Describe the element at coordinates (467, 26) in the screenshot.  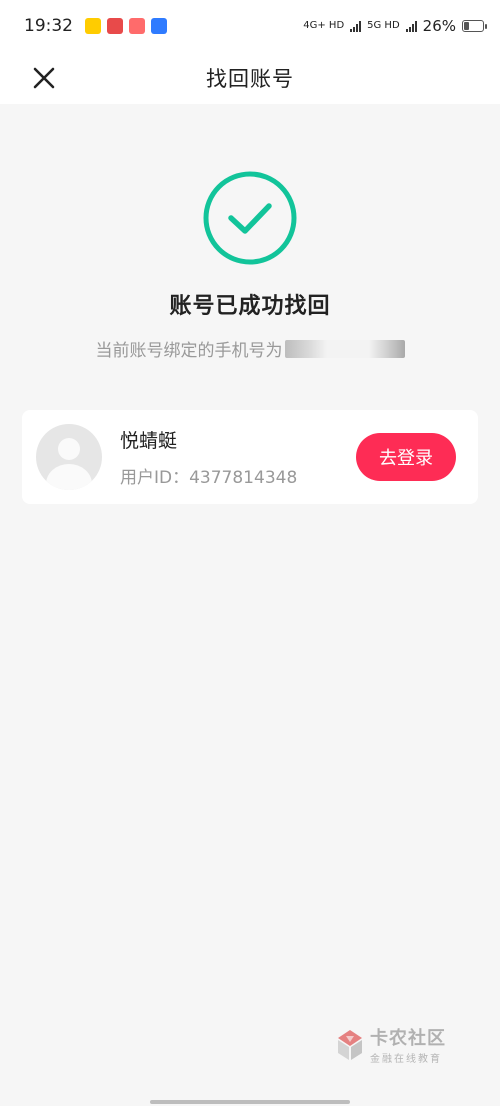
I see `battery-level` at that location.